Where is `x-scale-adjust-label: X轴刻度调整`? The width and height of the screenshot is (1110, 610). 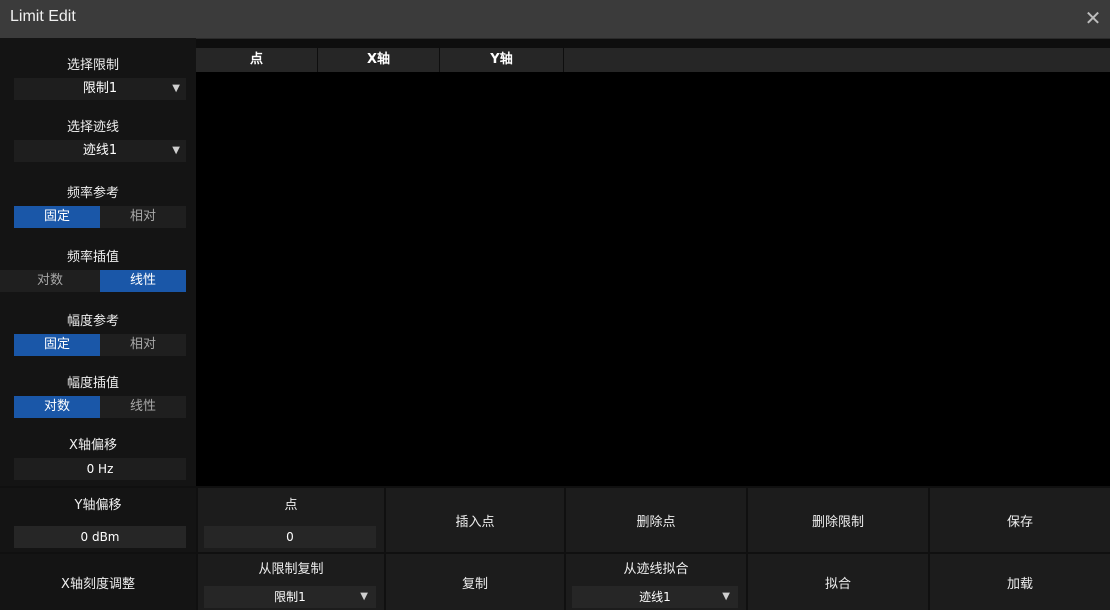
x-scale-adjust-label: X轴刻度调整 is located at coordinates (98, 584).